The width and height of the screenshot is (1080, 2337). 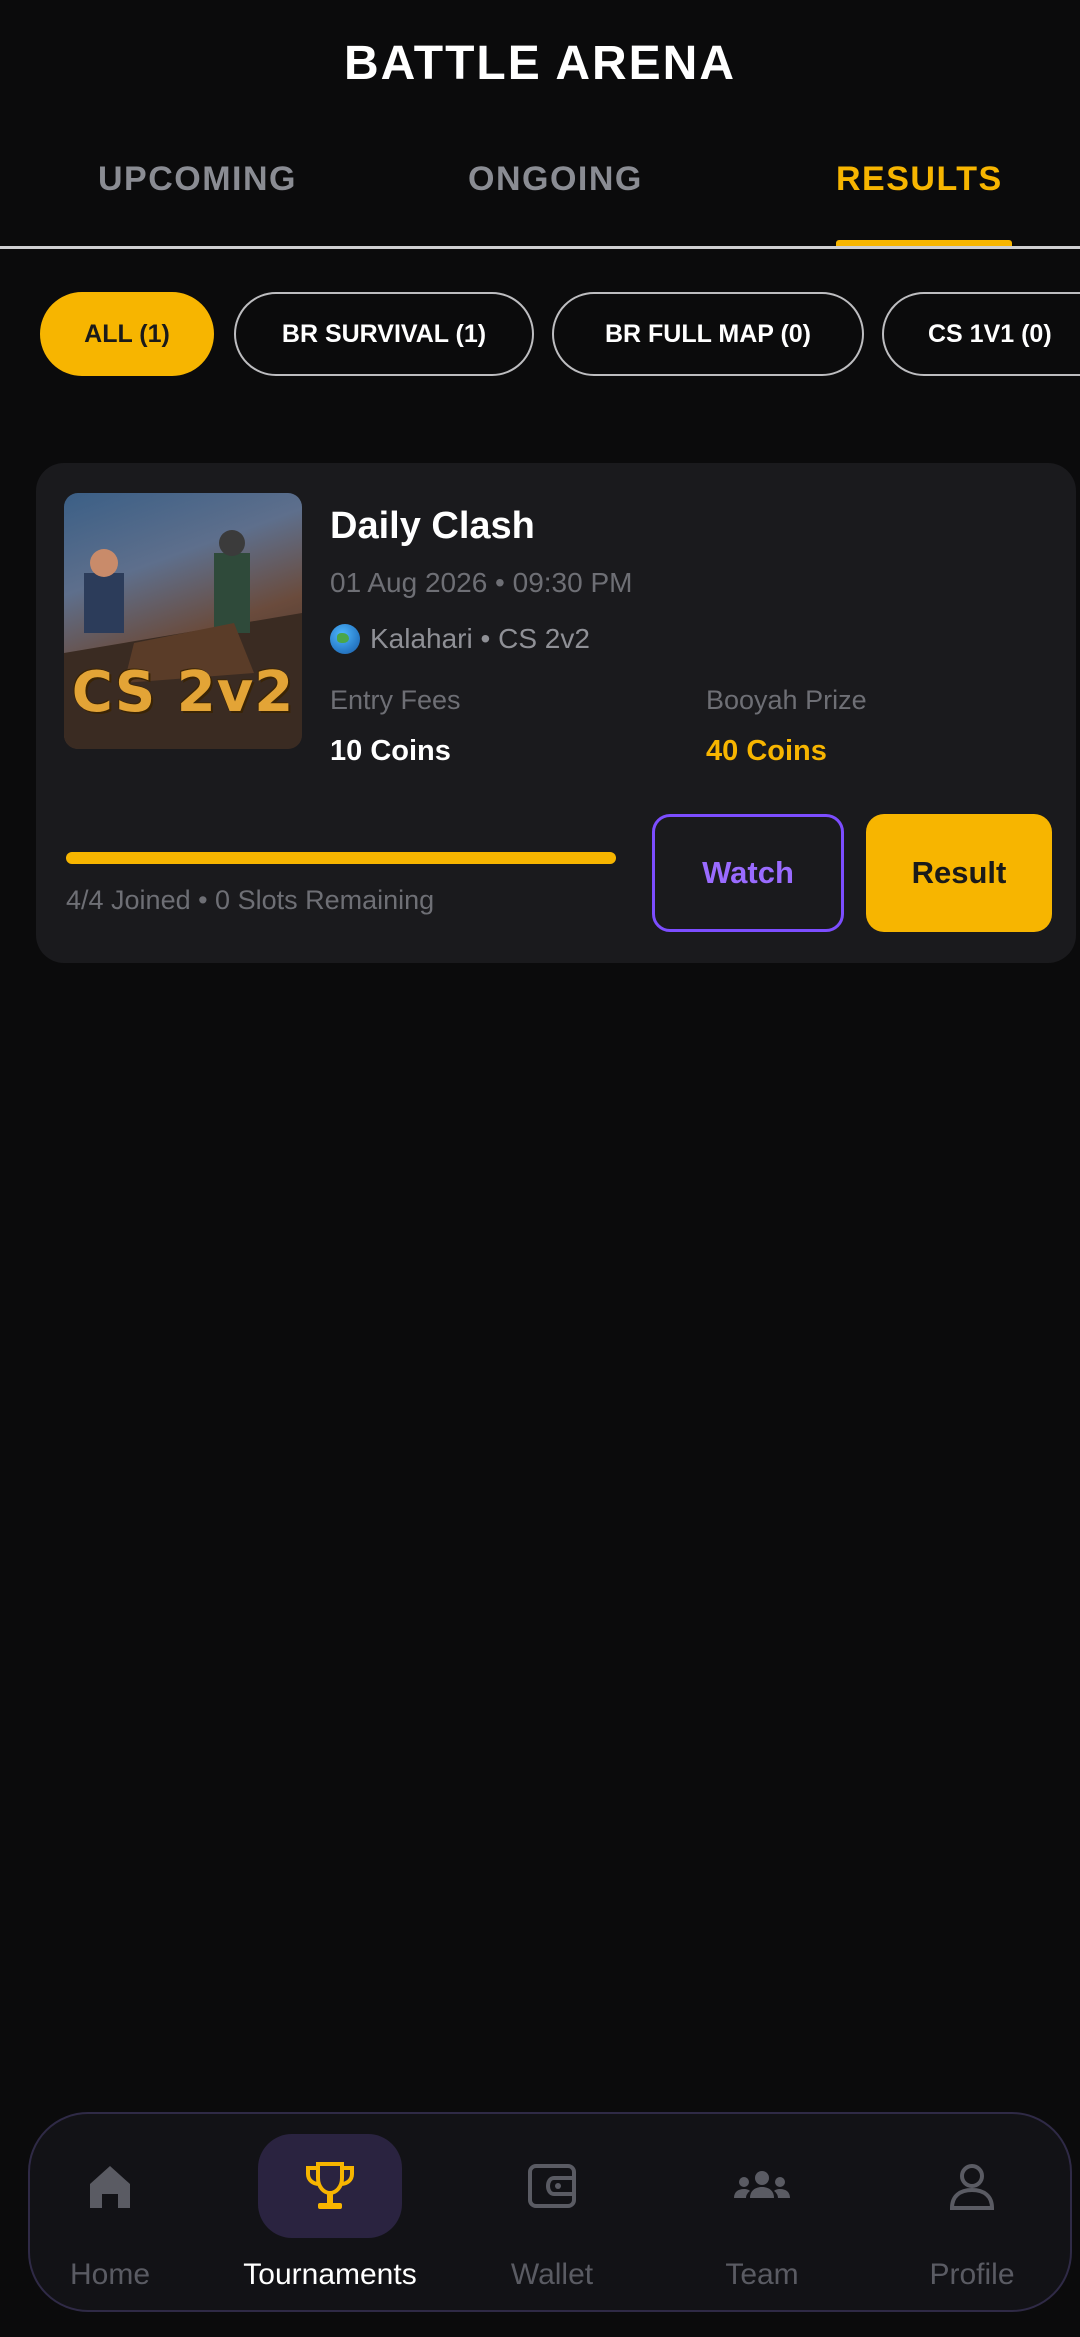 What do you see at coordinates (540, 247) in the screenshot?
I see `tabs-divider` at bounding box center [540, 247].